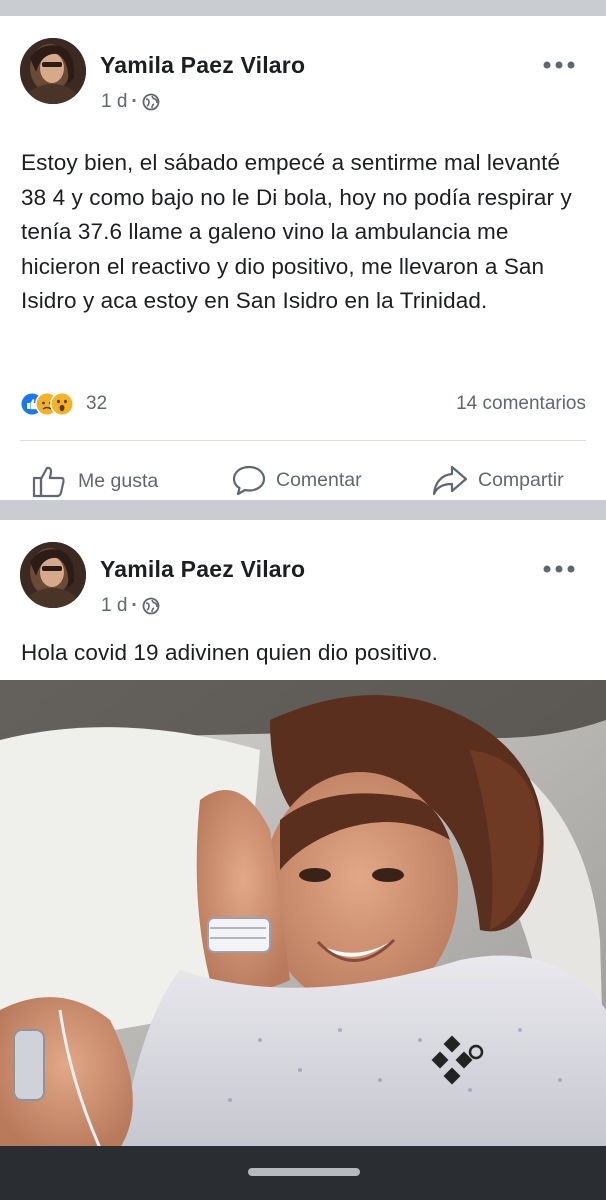  I want to click on share-button: Compartir, so click(498, 480).